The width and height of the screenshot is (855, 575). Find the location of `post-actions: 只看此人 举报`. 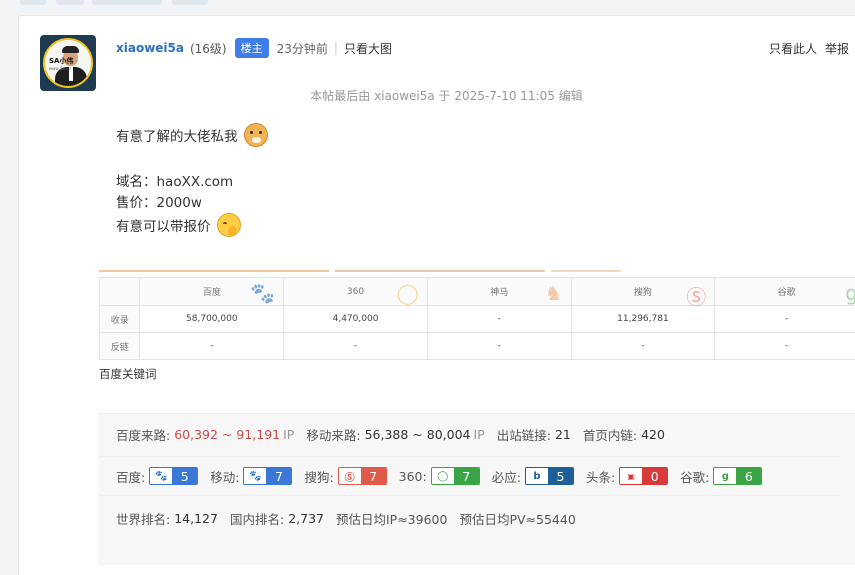

post-actions: 只看此人 举报 is located at coordinates (809, 48).